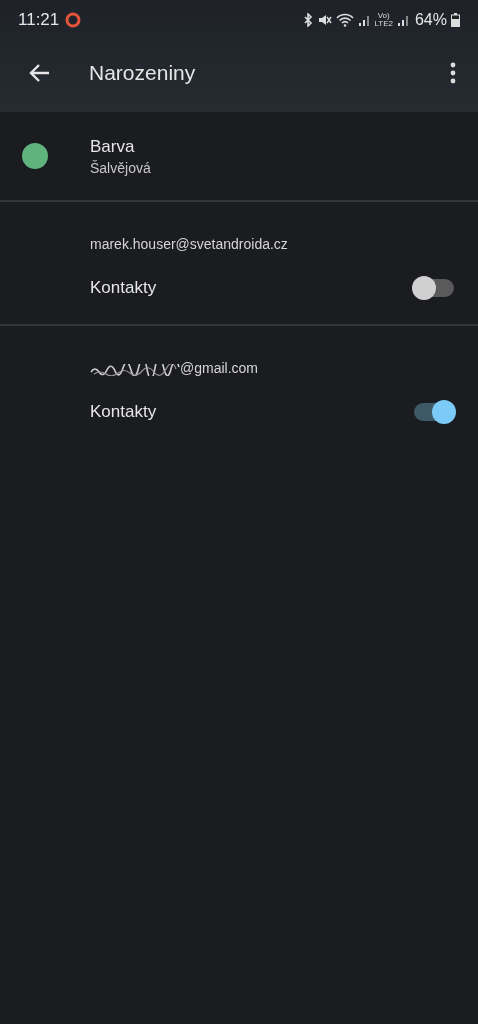  I want to click on account-email: @gmail.com, so click(219, 368).